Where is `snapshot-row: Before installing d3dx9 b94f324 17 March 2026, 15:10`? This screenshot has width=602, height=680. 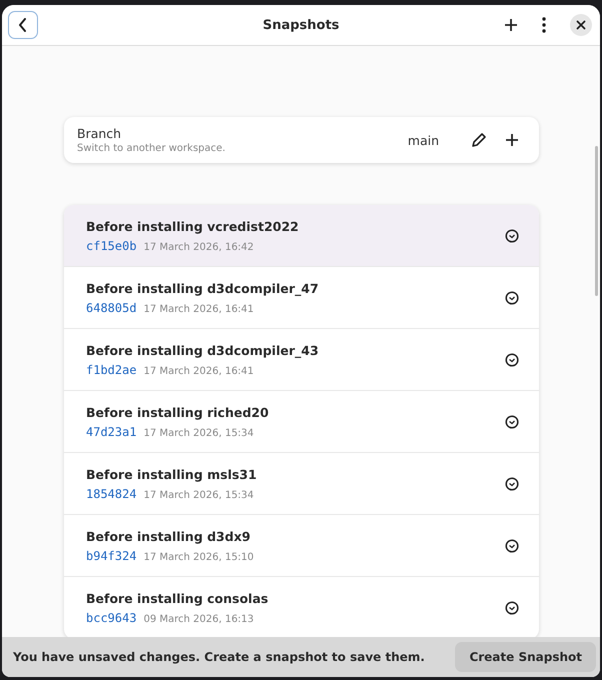 snapshot-row: Before installing d3dx9 b94f324 17 March 2026, 15:10 is located at coordinates (301, 546).